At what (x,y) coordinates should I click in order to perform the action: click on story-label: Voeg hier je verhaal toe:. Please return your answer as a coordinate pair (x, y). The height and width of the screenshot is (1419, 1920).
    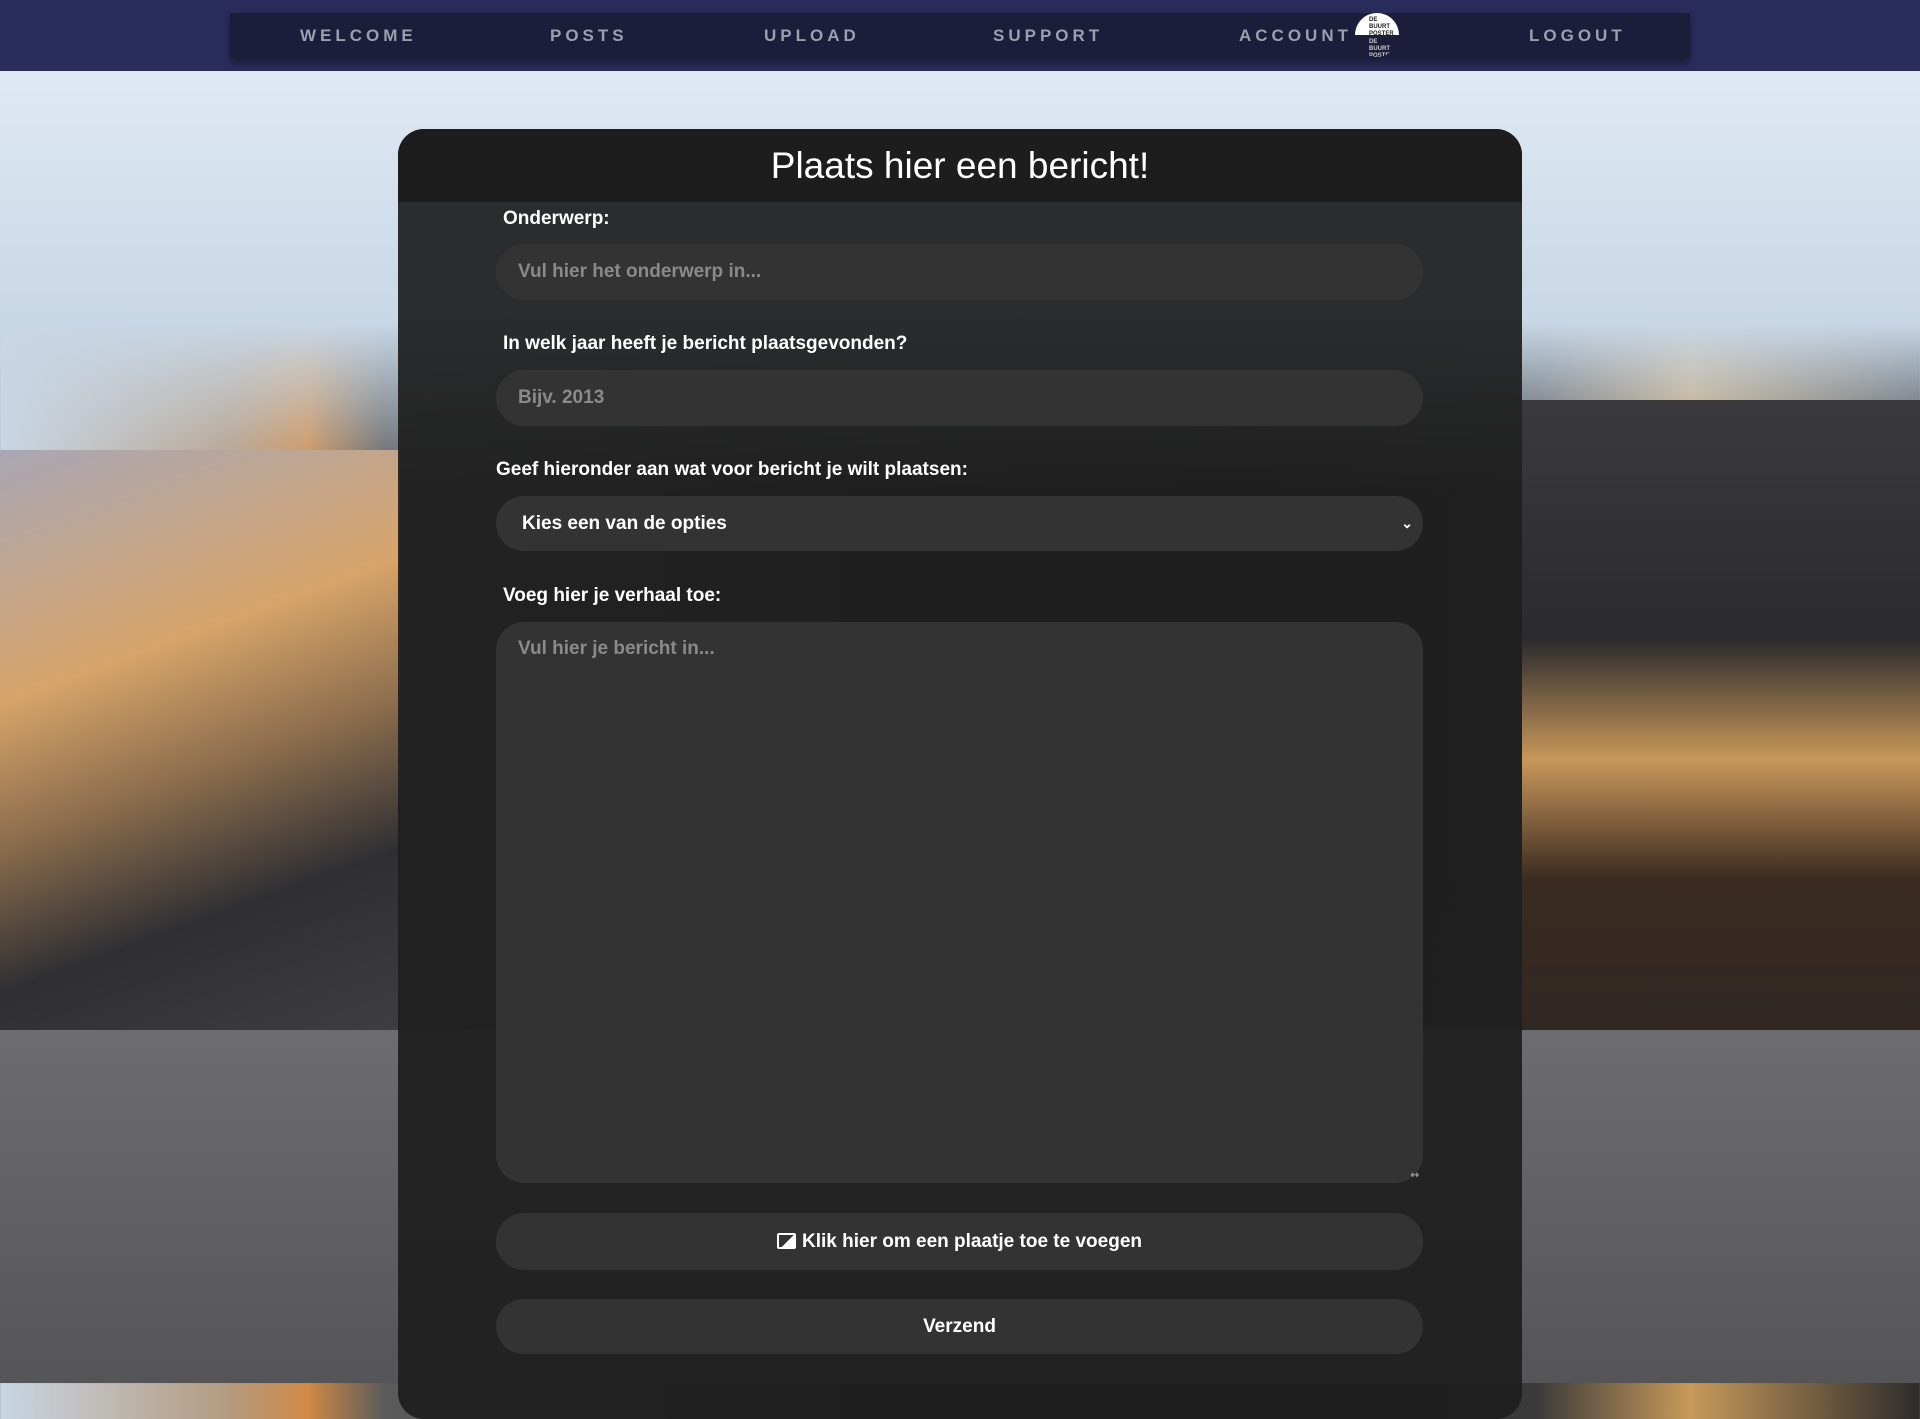
    Looking at the image, I should click on (612, 595).